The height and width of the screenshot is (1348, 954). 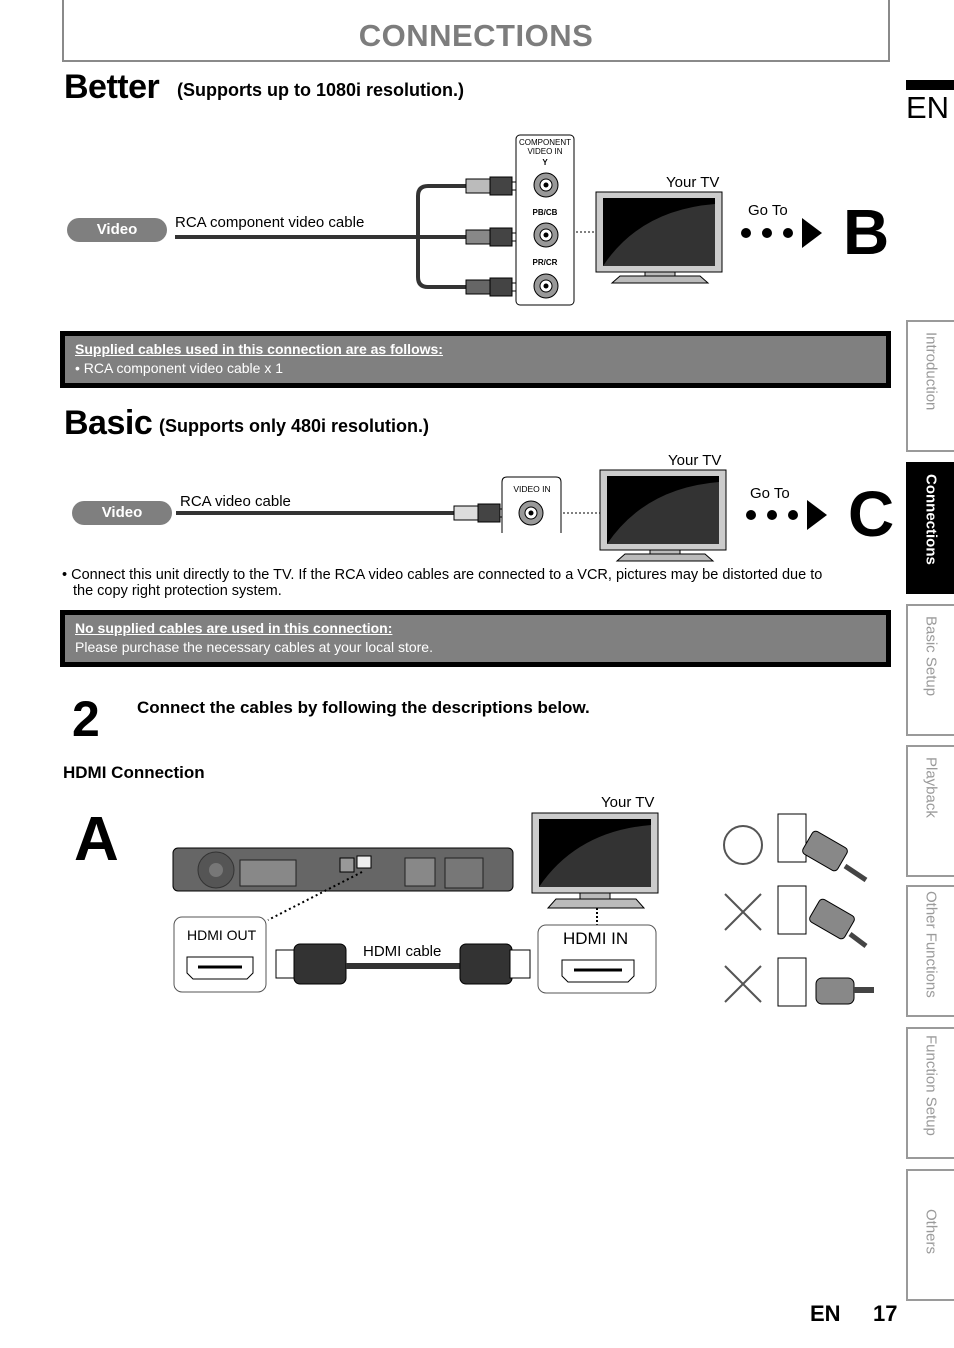 I want to click on goto-target-letter: B, so click(x=866, y=232).